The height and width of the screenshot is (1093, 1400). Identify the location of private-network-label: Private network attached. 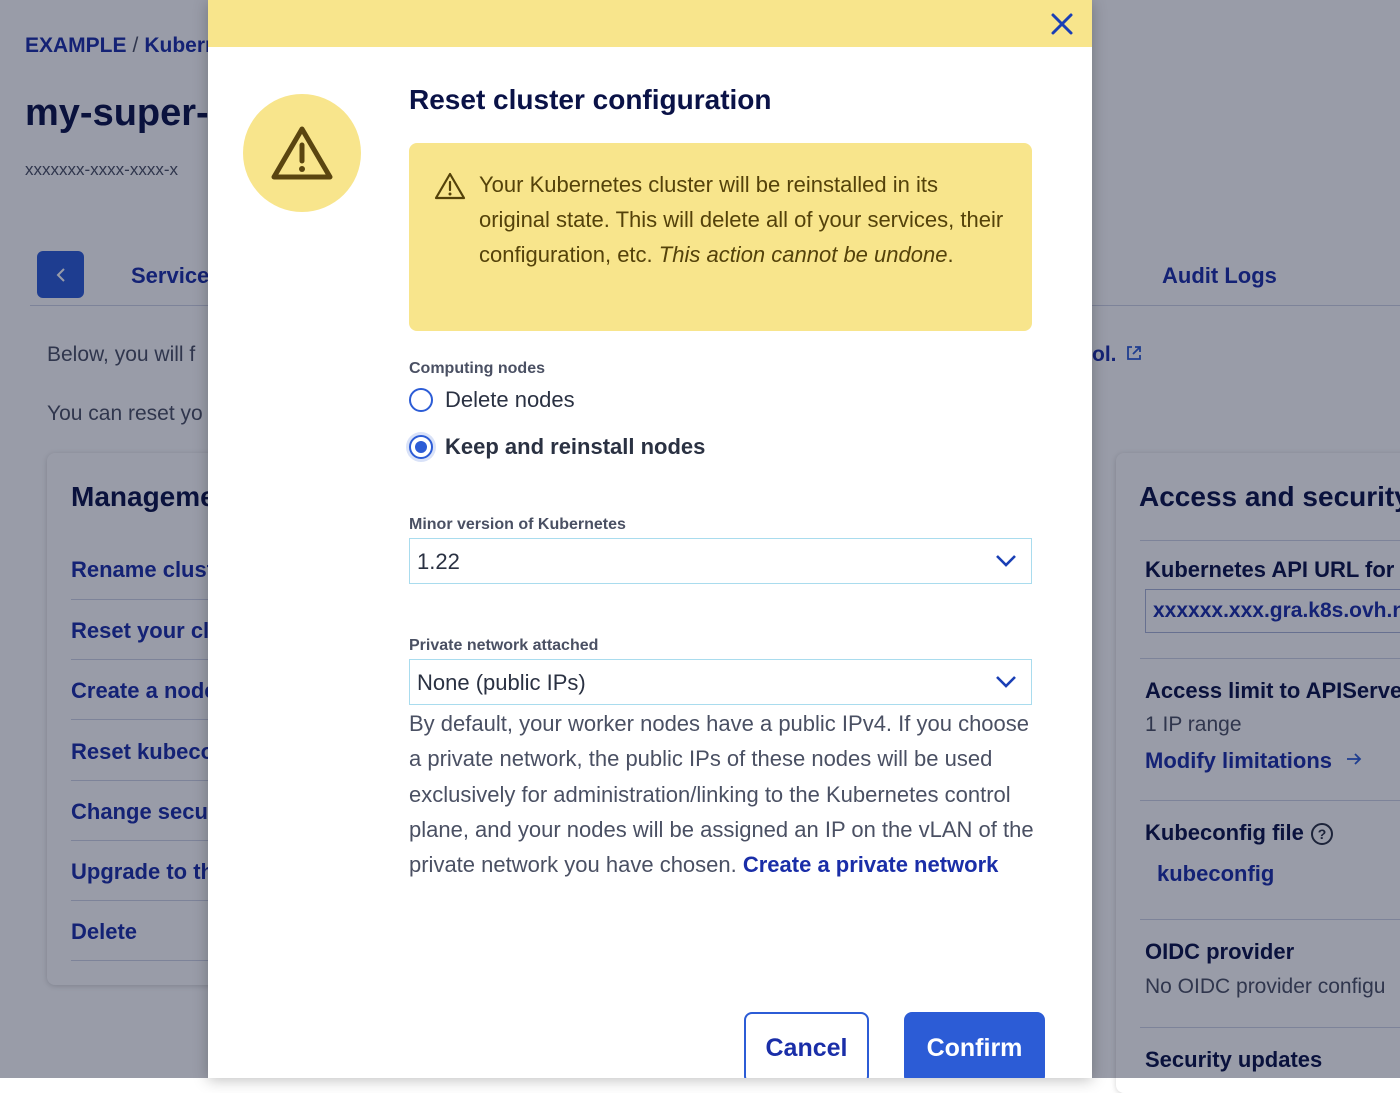
(504, 645).